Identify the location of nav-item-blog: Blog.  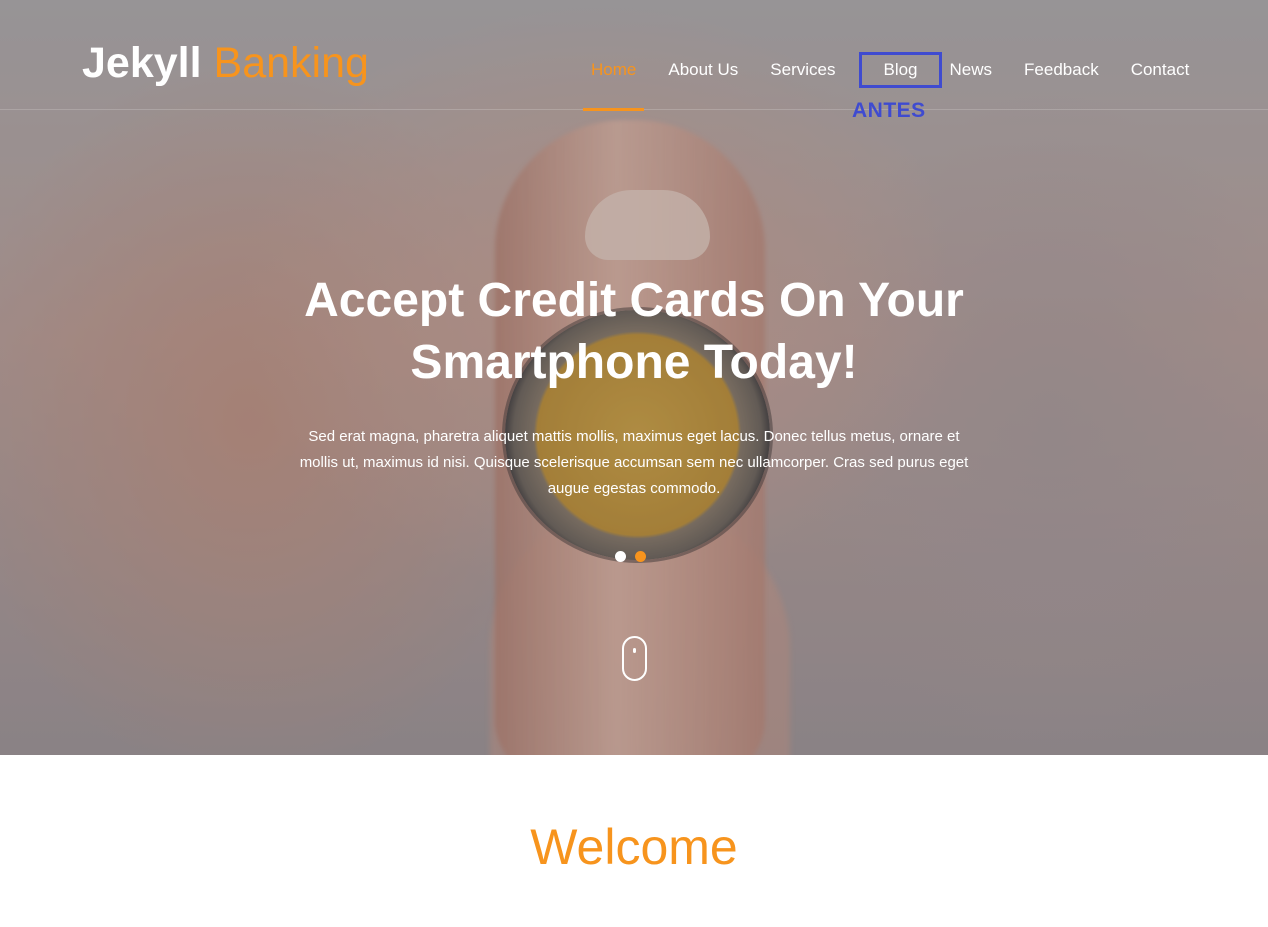
(900, 70).